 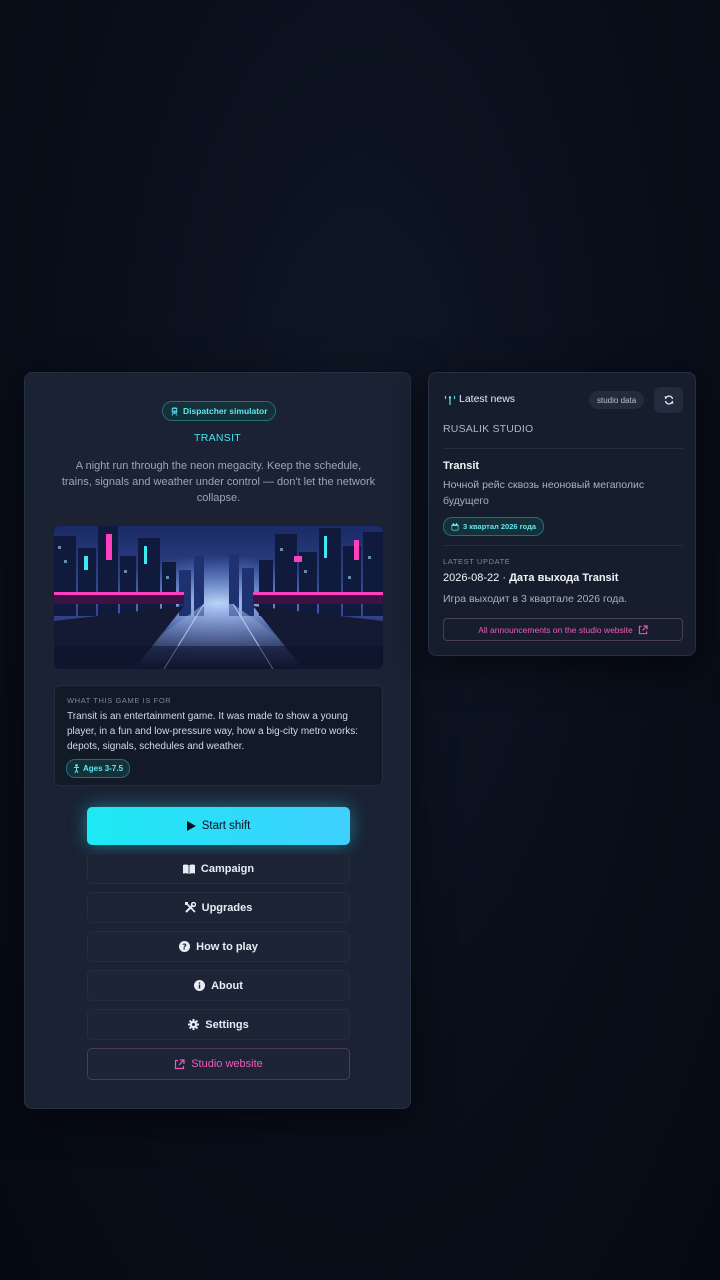 What do you see at coordinates (227, 1064) in the screenshot?
I see `studio-website-label: Studio website` at bounding box center [227, 1064].